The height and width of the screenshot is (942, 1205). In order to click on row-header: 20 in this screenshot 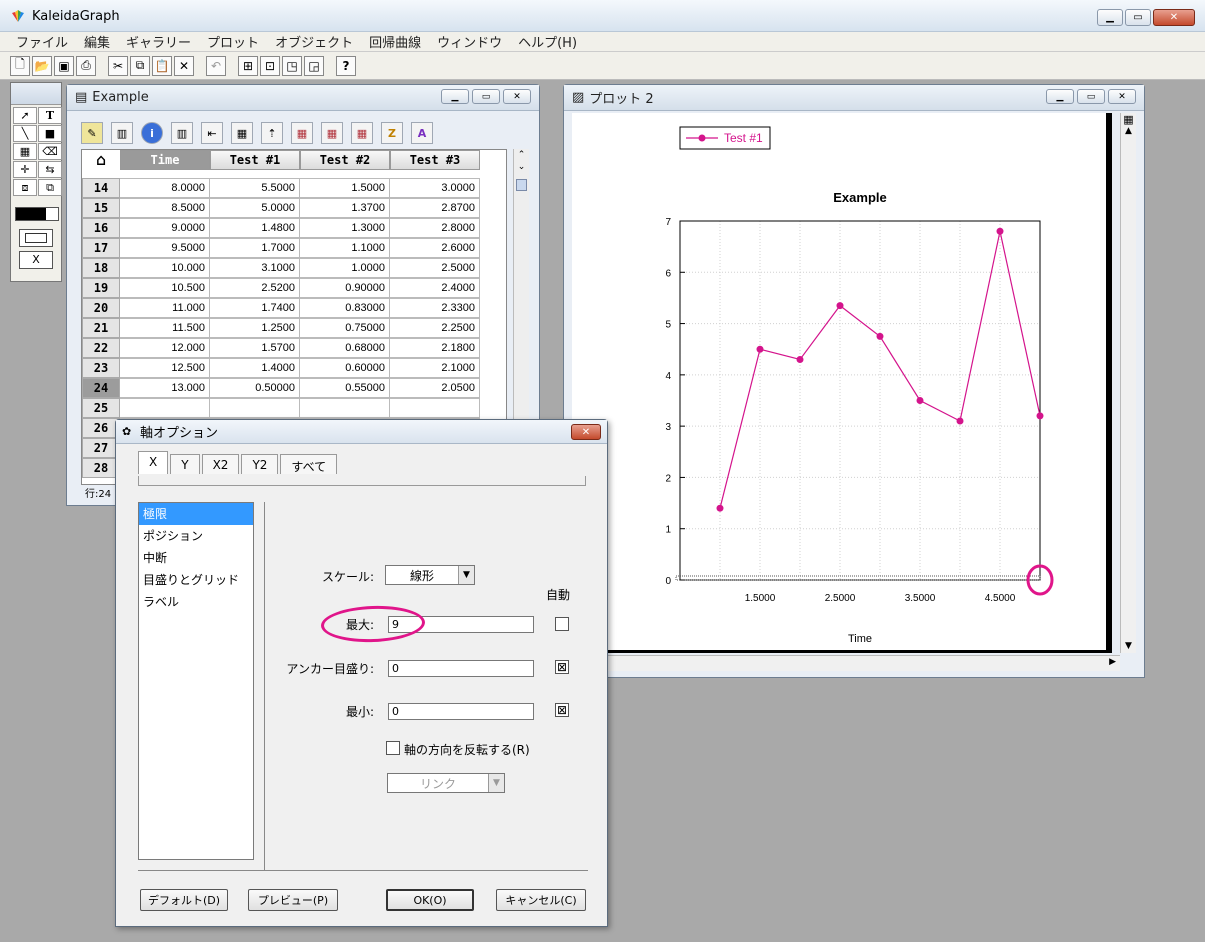, I will do `click(101, 308)`.